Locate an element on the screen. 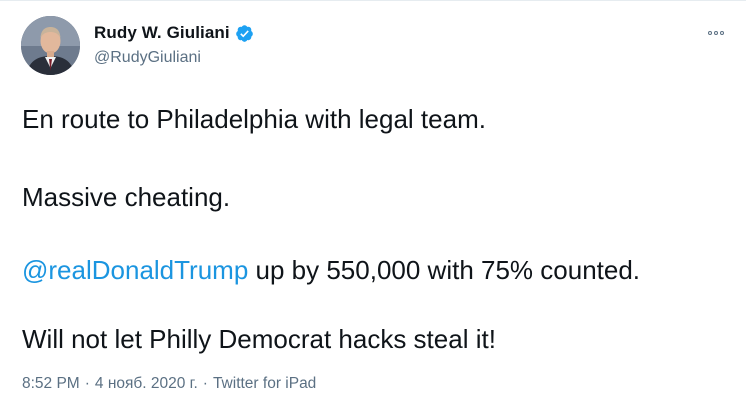  author-name-row: Rudy W. Giuliani is located at coordinates (174, 33).